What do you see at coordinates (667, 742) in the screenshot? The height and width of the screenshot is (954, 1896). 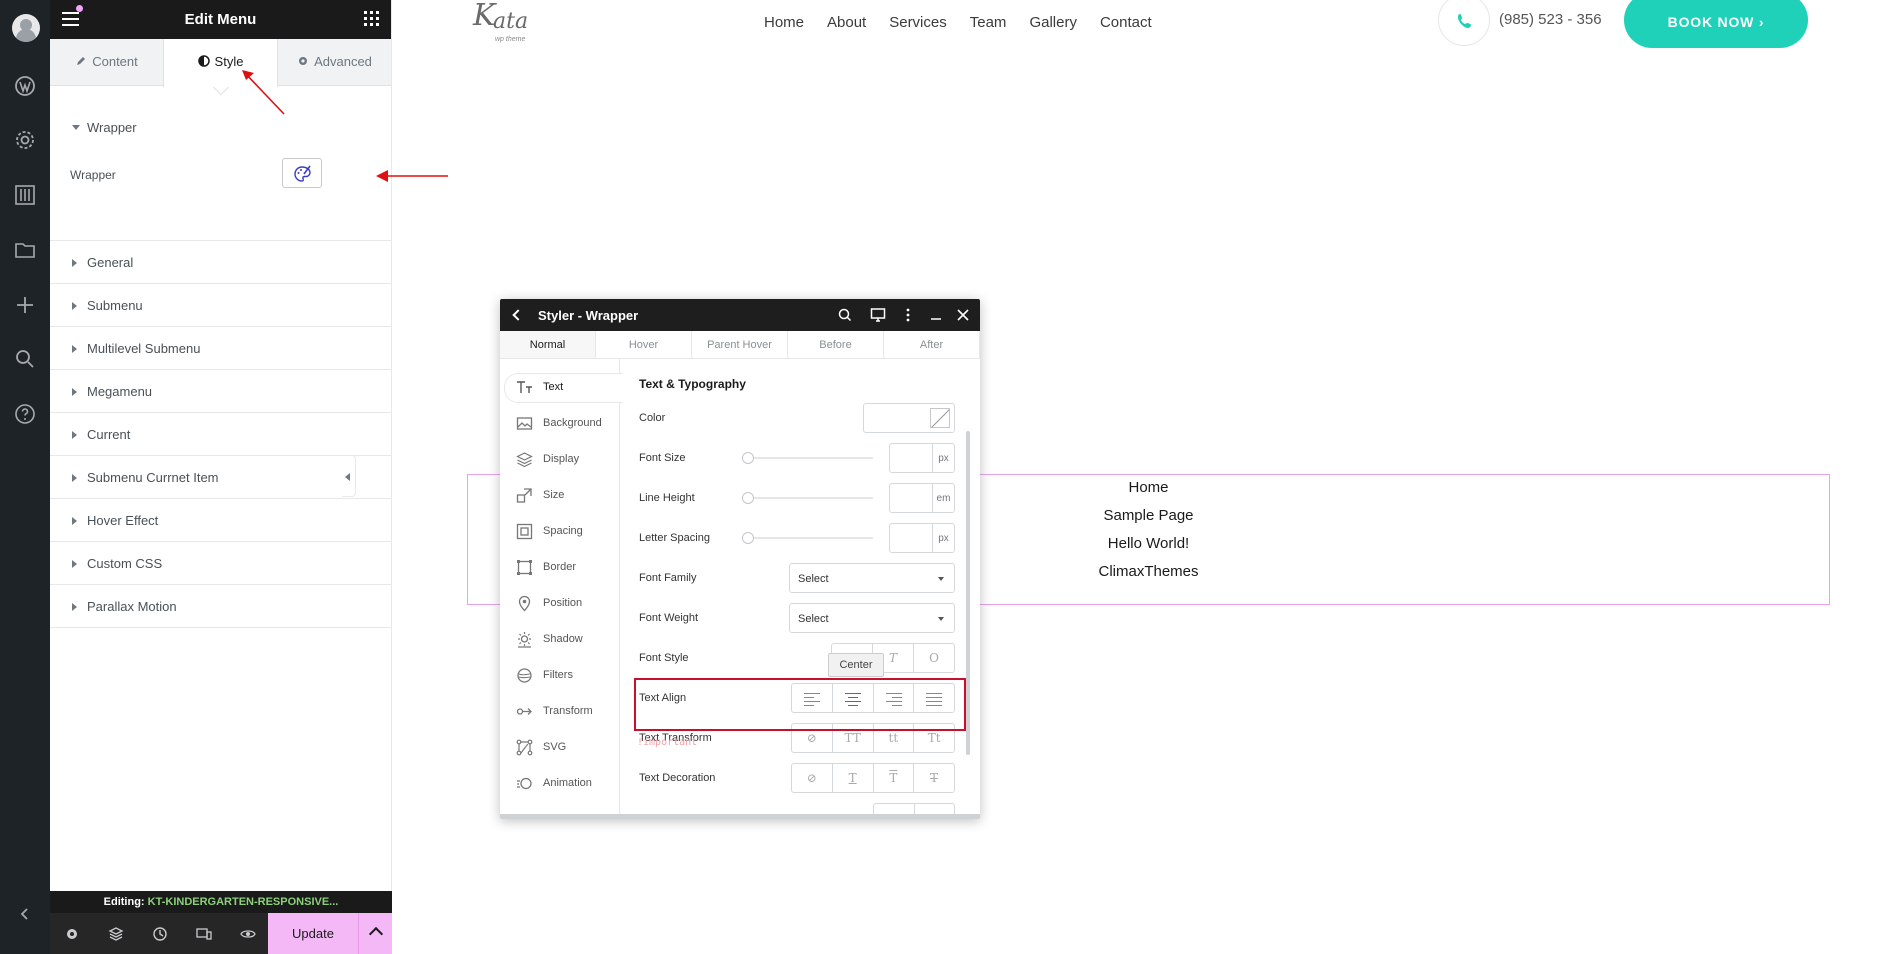 I see `important-tag: !important` at bounding box center [667, 742].